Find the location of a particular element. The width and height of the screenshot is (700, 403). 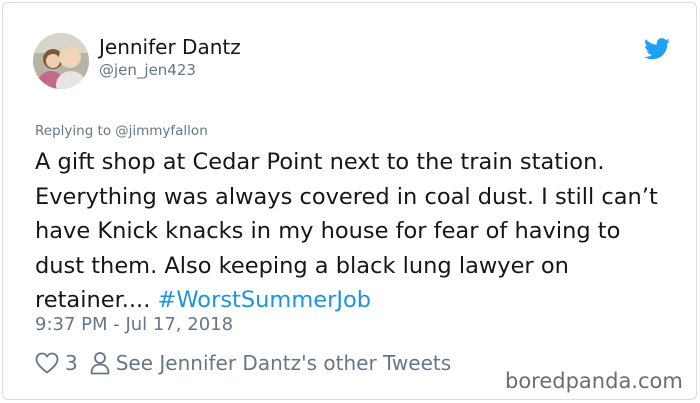

profile-photo-icon is located at coordinates (61, 61).